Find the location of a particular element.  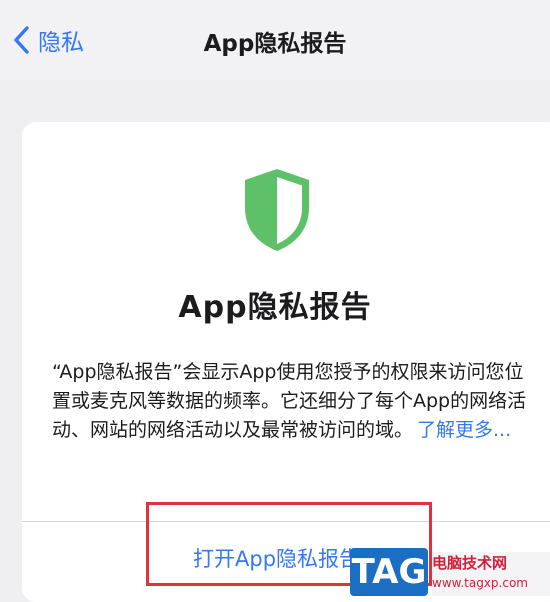

watermark-site: 电脑技术网 www.tagxp.com is located at coordinates (491, 574).